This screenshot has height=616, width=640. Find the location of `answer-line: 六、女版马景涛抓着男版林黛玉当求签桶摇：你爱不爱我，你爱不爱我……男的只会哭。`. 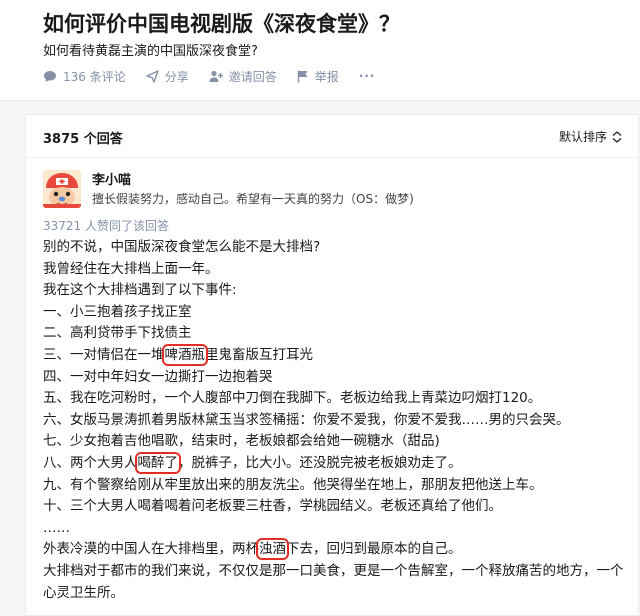

answer-line: 六、女版马景涛抓着男版林黛玉当求签桶摇：你爱不爱我，你爱不爱我……男的只会哭。 is located at coordinates (306, 419).